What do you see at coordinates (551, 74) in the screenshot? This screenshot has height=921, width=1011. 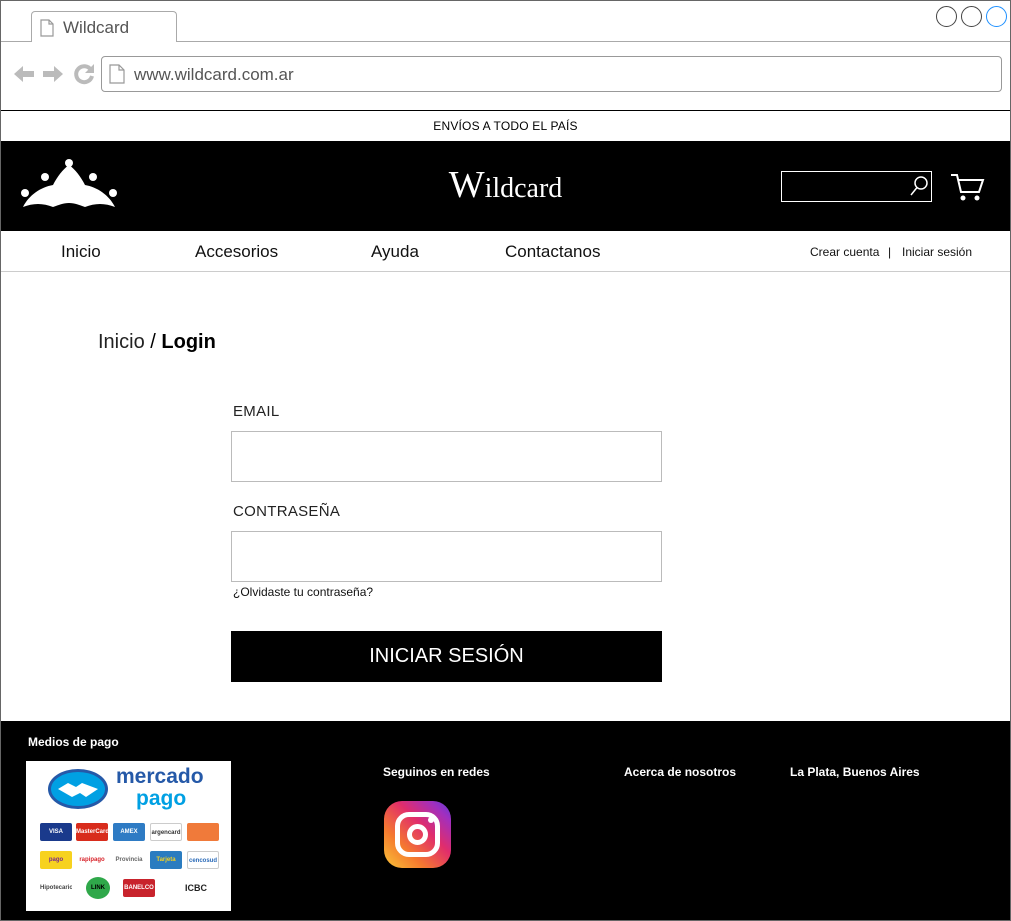 I see `address-bar: www.wildcard.com.ar` at bounding box center [551, 74].